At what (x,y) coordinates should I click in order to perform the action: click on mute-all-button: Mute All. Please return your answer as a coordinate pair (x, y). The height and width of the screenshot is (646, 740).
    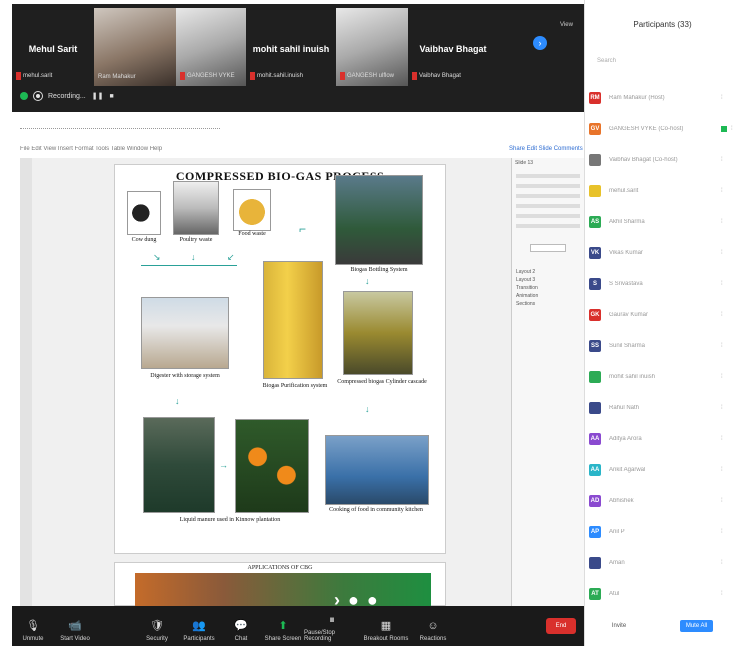
    Looking at the image, I should click on (696, 626).